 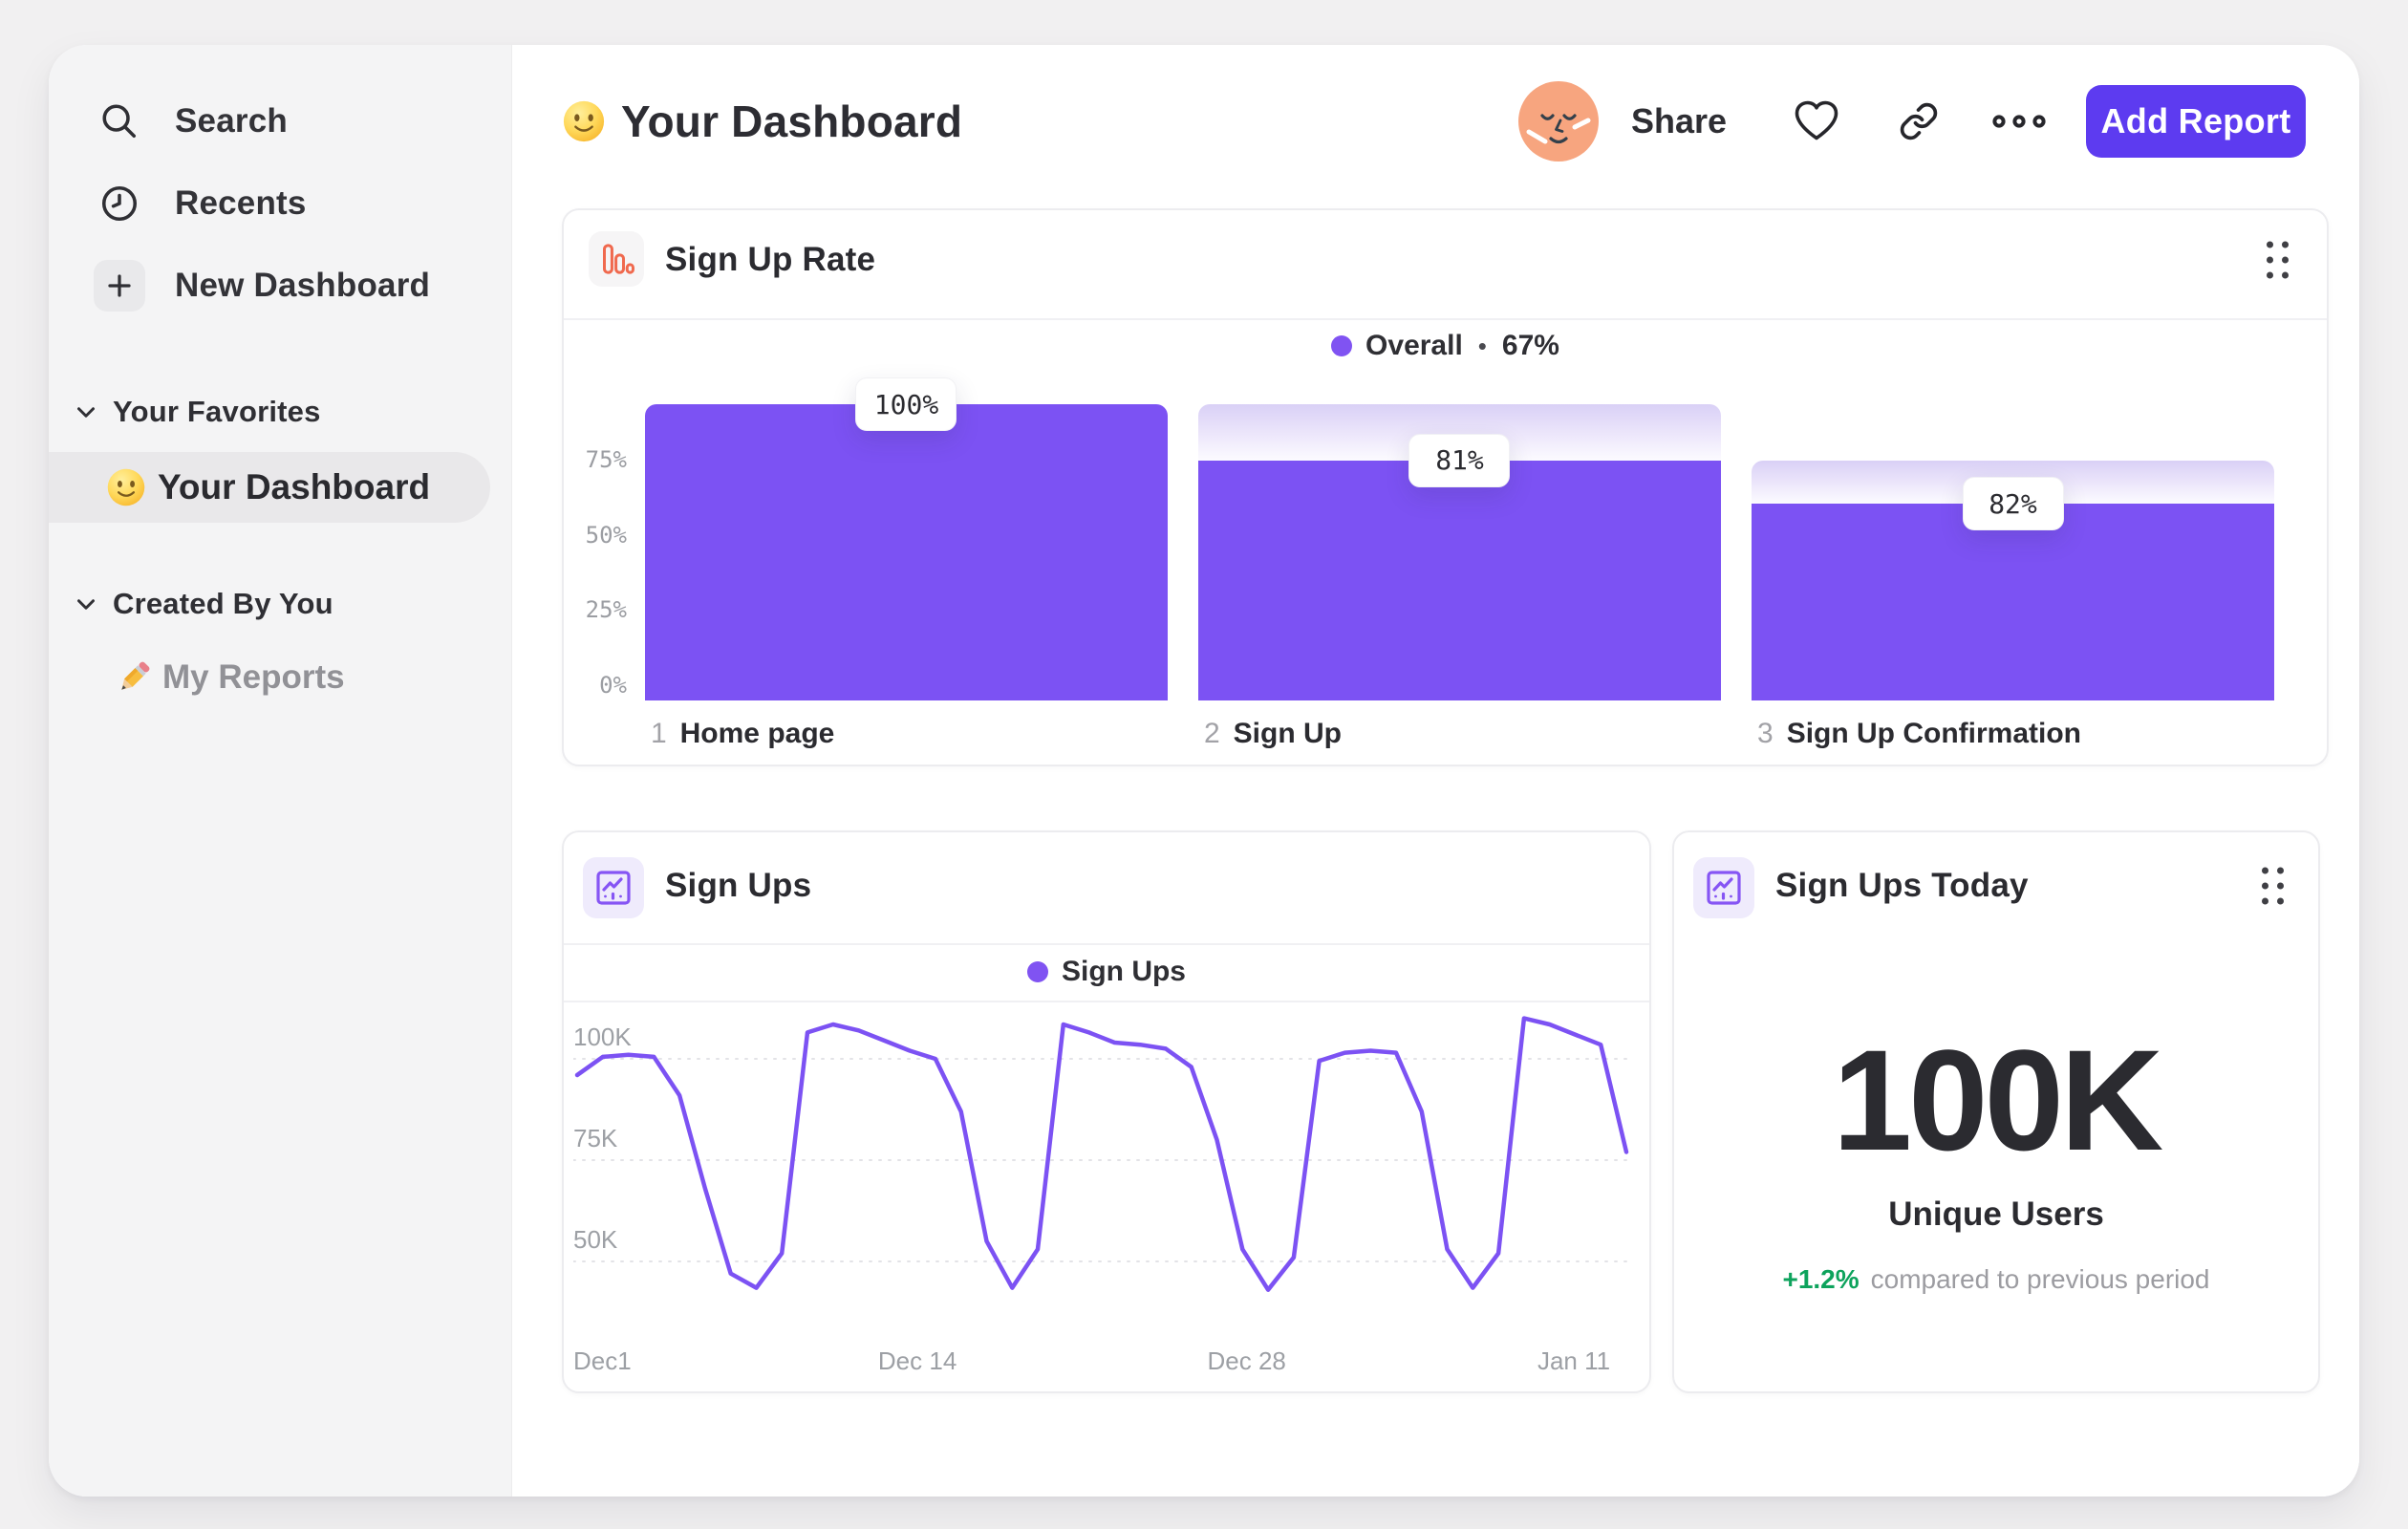 What do you see at coordinates (659, 733) in the screenshot?
I see `funnel-step-index: 1` at bounding box center [659, 733].